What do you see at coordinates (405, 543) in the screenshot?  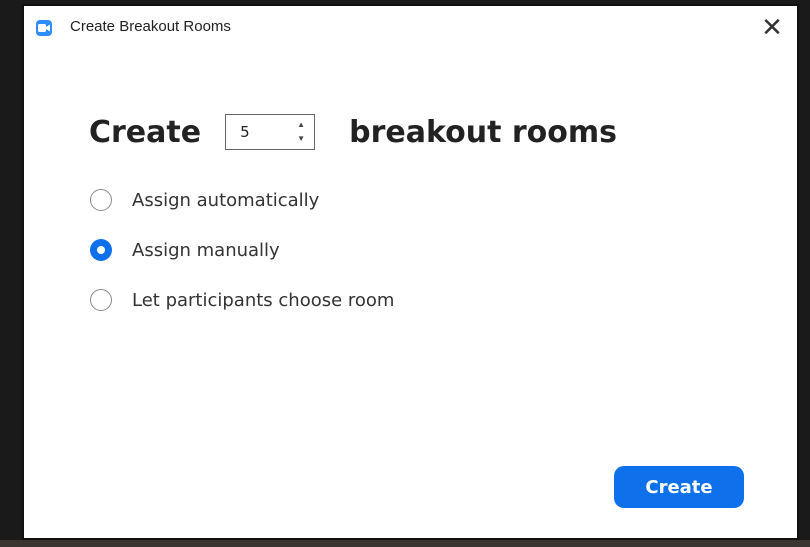 I see `background-strip` at bounding box center [405, 543].